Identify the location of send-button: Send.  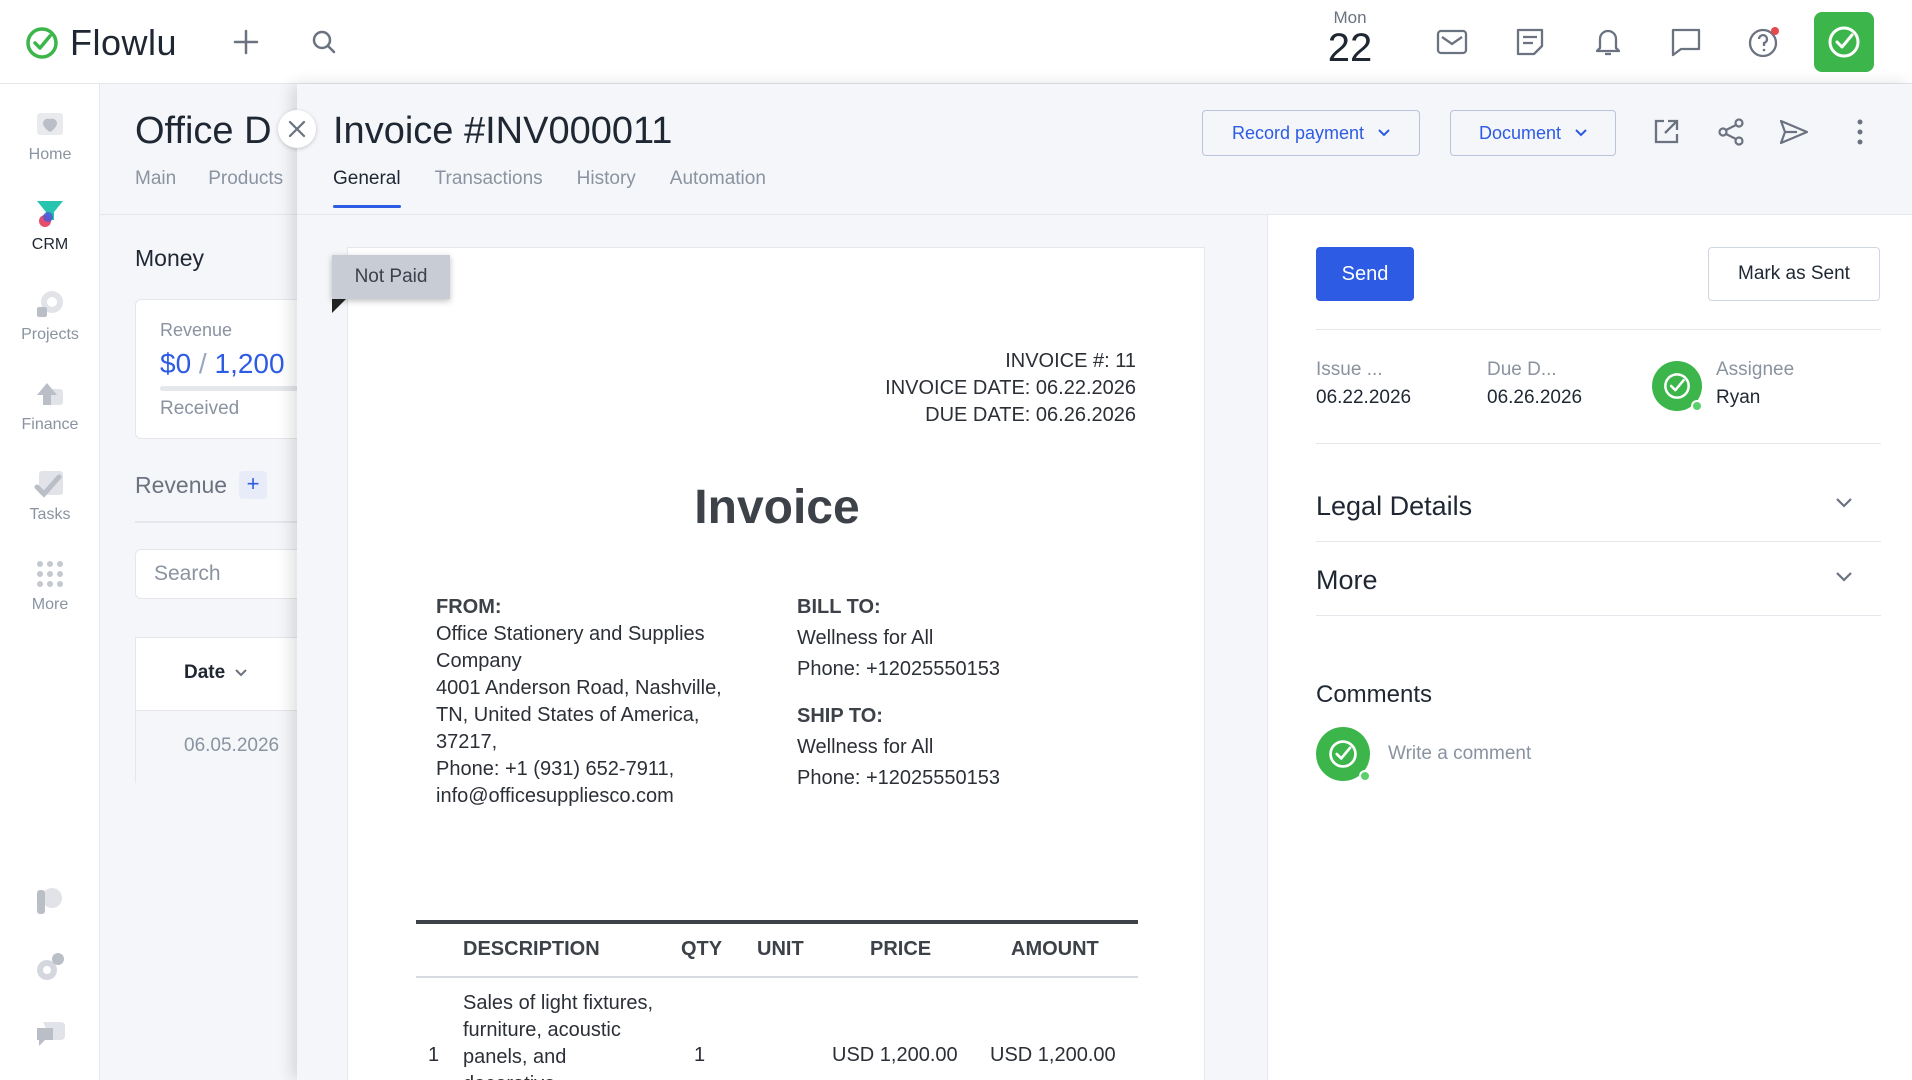
(1365, 274).